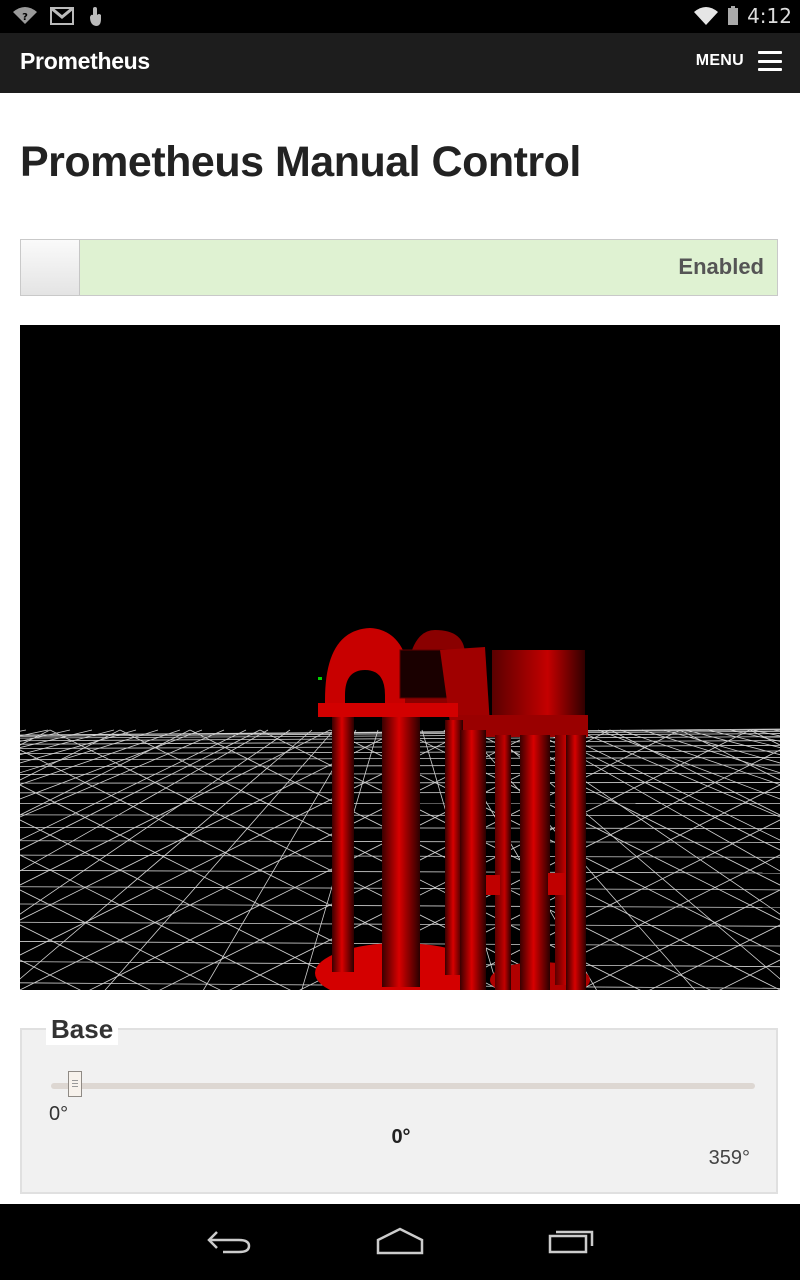  I want to click on robot-arm-model, so click(452, 809).